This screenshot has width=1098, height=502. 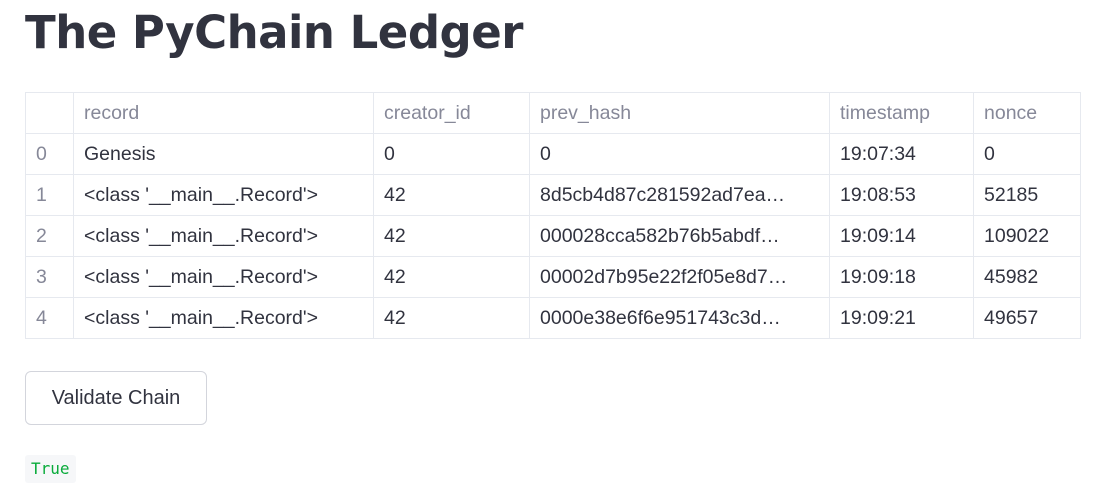 What do you see at coordinates (1027, 195) in the screenshot?
I see `nonce-cell: 52185` at bounding box center [1027, 195].